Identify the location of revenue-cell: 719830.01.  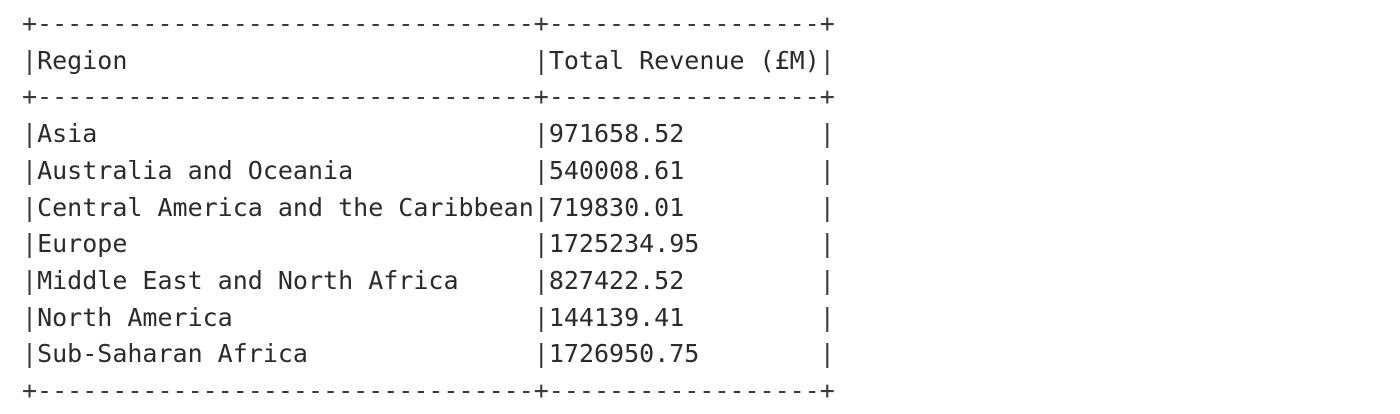
(616, 207).